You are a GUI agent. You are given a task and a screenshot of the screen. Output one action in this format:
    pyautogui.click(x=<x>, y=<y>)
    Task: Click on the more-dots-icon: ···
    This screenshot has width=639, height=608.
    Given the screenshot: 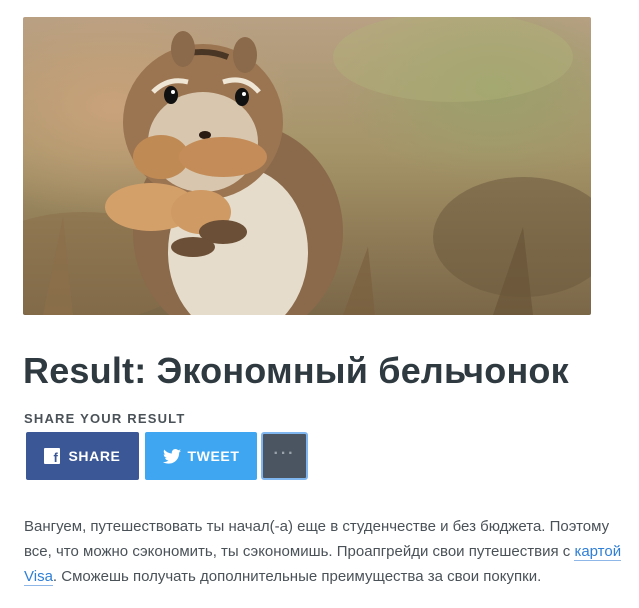 What is the action you would take?
    pyautogui.click(x=284, y=453)
    